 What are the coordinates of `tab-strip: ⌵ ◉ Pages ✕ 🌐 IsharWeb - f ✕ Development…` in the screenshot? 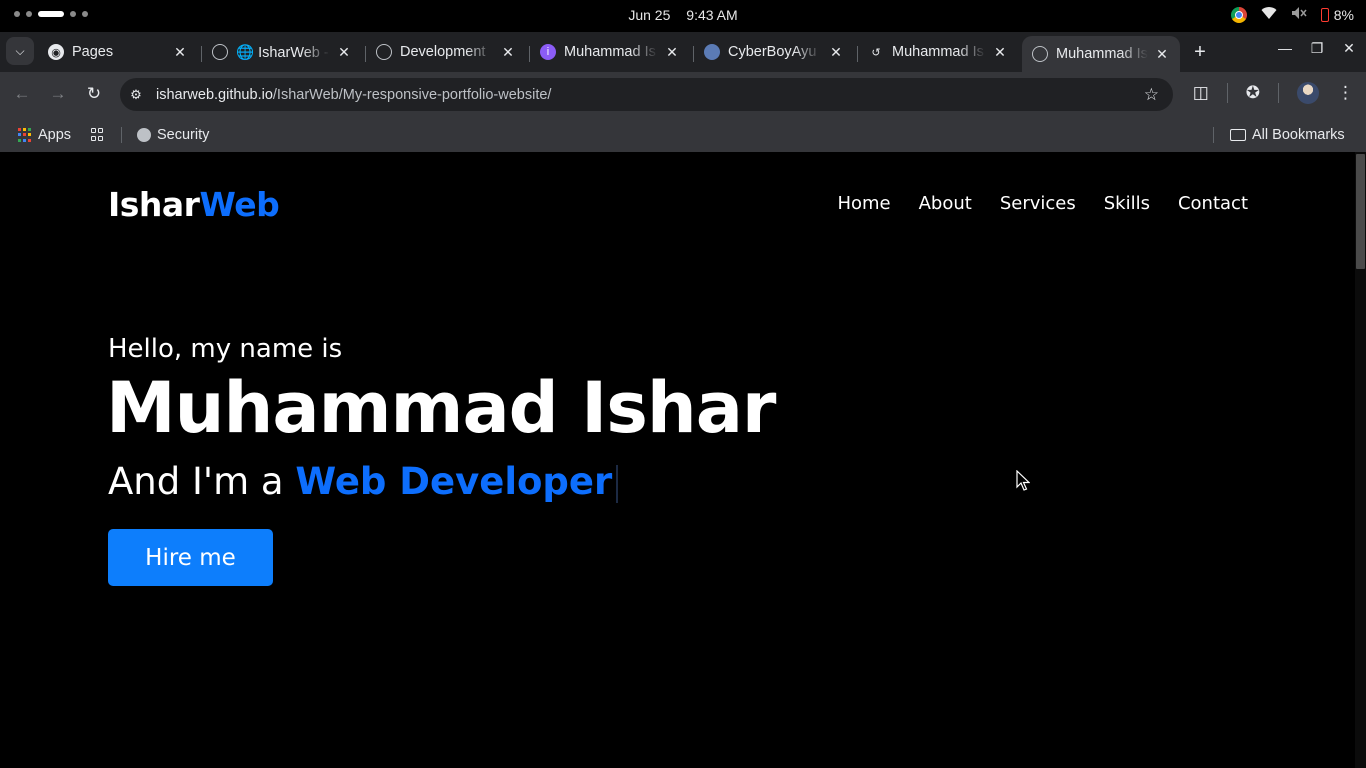 It's located at (683, 52).